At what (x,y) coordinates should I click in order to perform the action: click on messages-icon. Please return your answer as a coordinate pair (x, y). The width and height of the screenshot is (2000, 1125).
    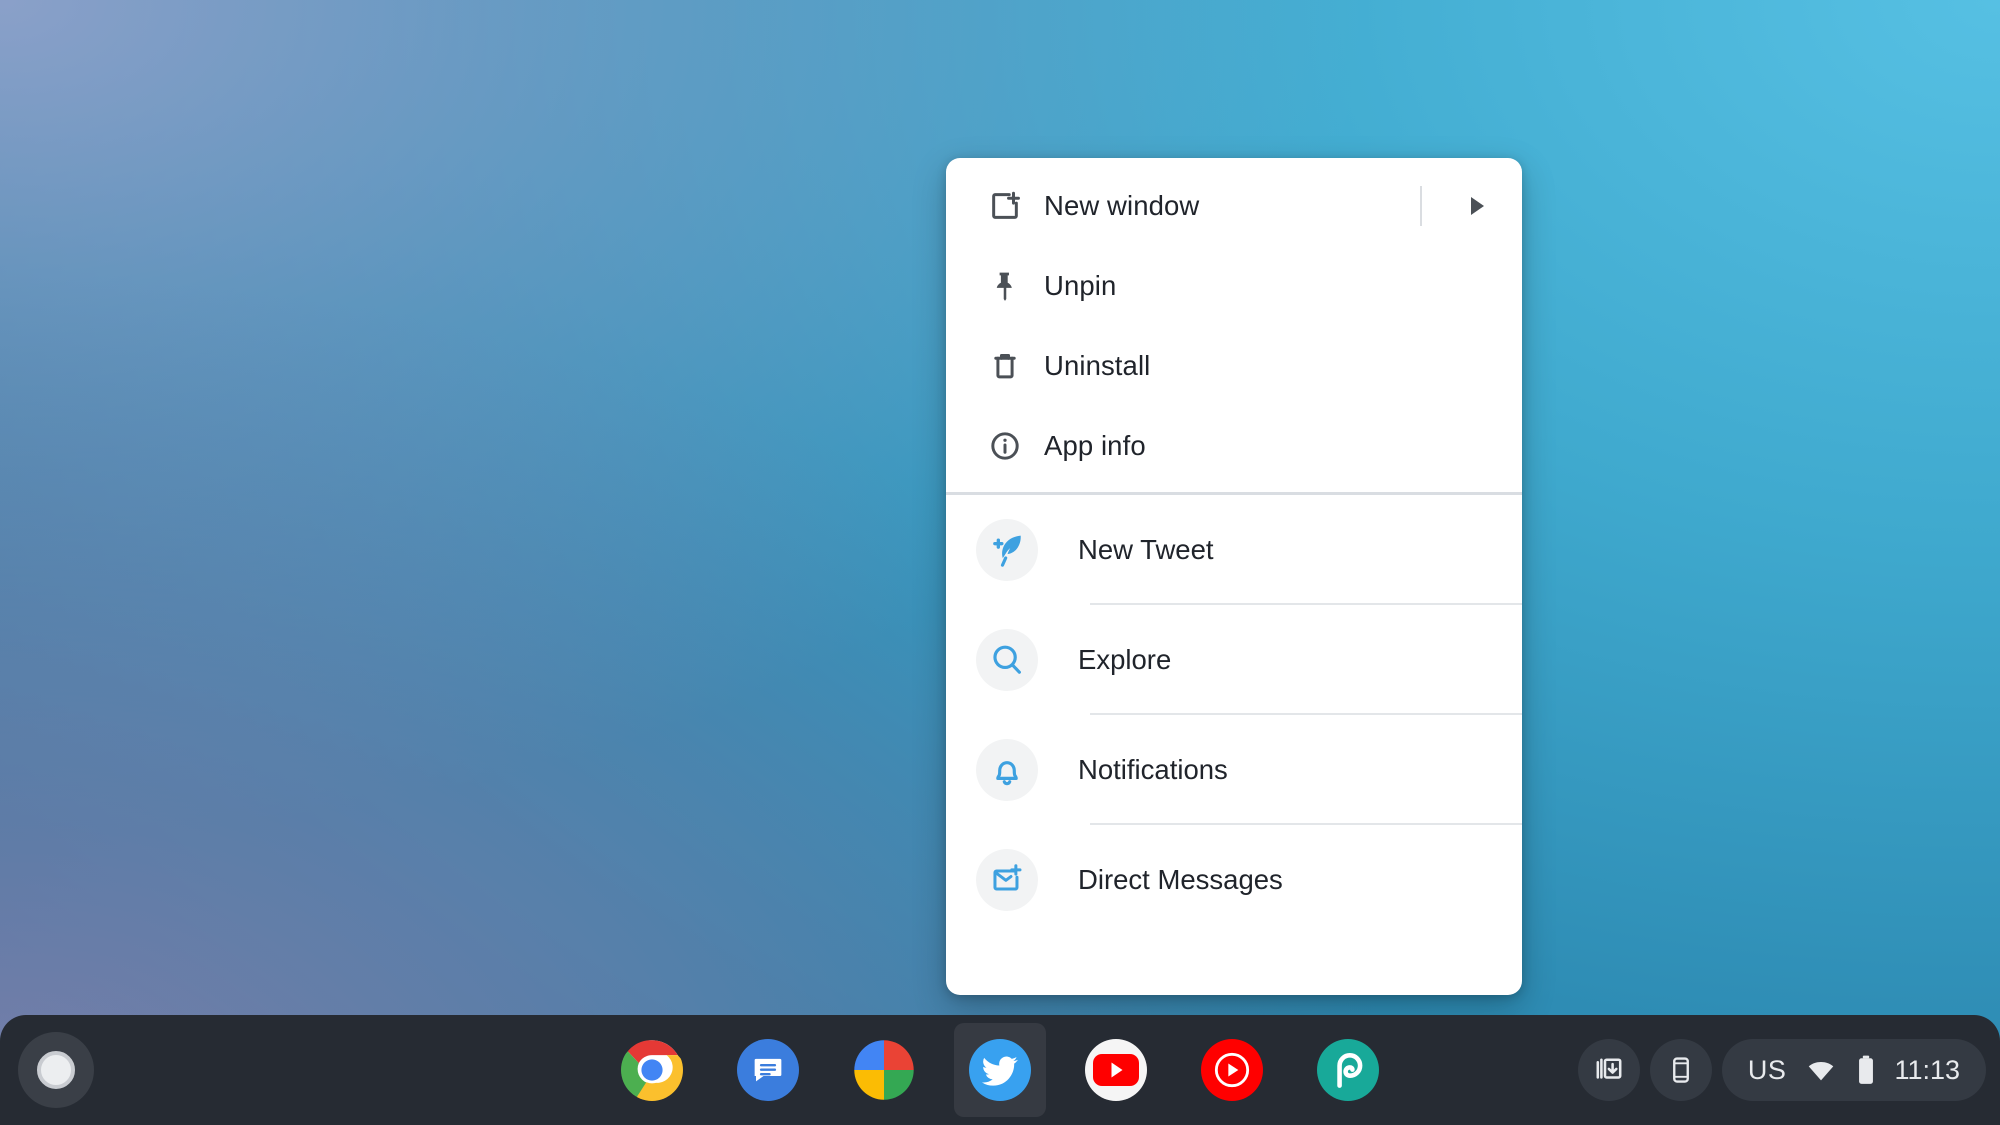
    Looking at the image, I should click on (768, 1070).